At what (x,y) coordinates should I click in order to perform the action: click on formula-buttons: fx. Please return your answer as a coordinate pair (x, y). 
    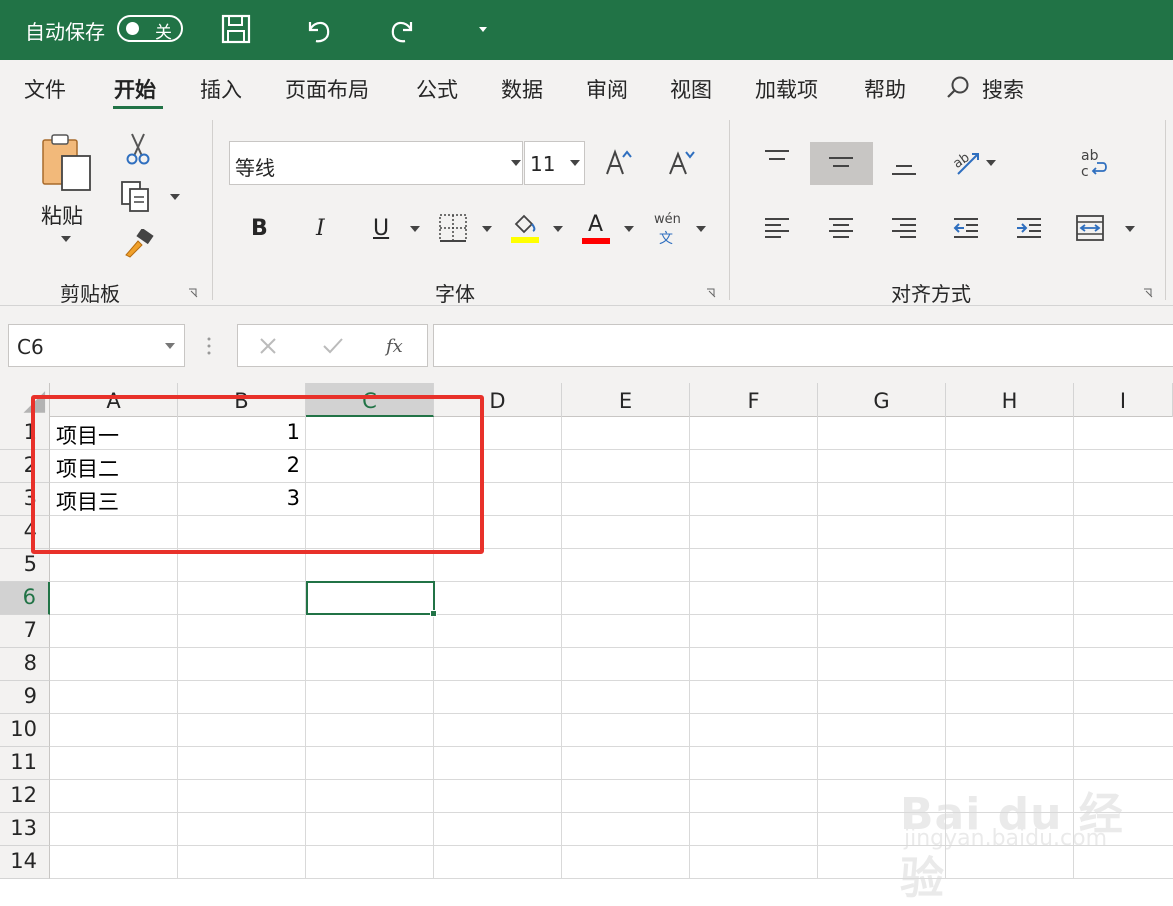
    Looking at the image, I should click on (332, 345).